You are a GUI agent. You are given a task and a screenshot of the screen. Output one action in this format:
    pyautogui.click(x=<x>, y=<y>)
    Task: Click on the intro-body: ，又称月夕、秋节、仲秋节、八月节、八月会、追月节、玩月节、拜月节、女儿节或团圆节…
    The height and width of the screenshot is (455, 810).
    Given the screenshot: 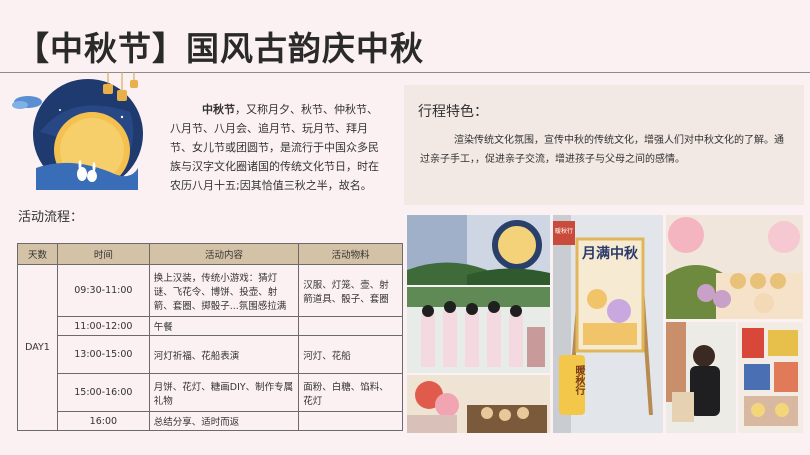 What is the action you would take?
    pyautogui.click(x=274, y=147)
    